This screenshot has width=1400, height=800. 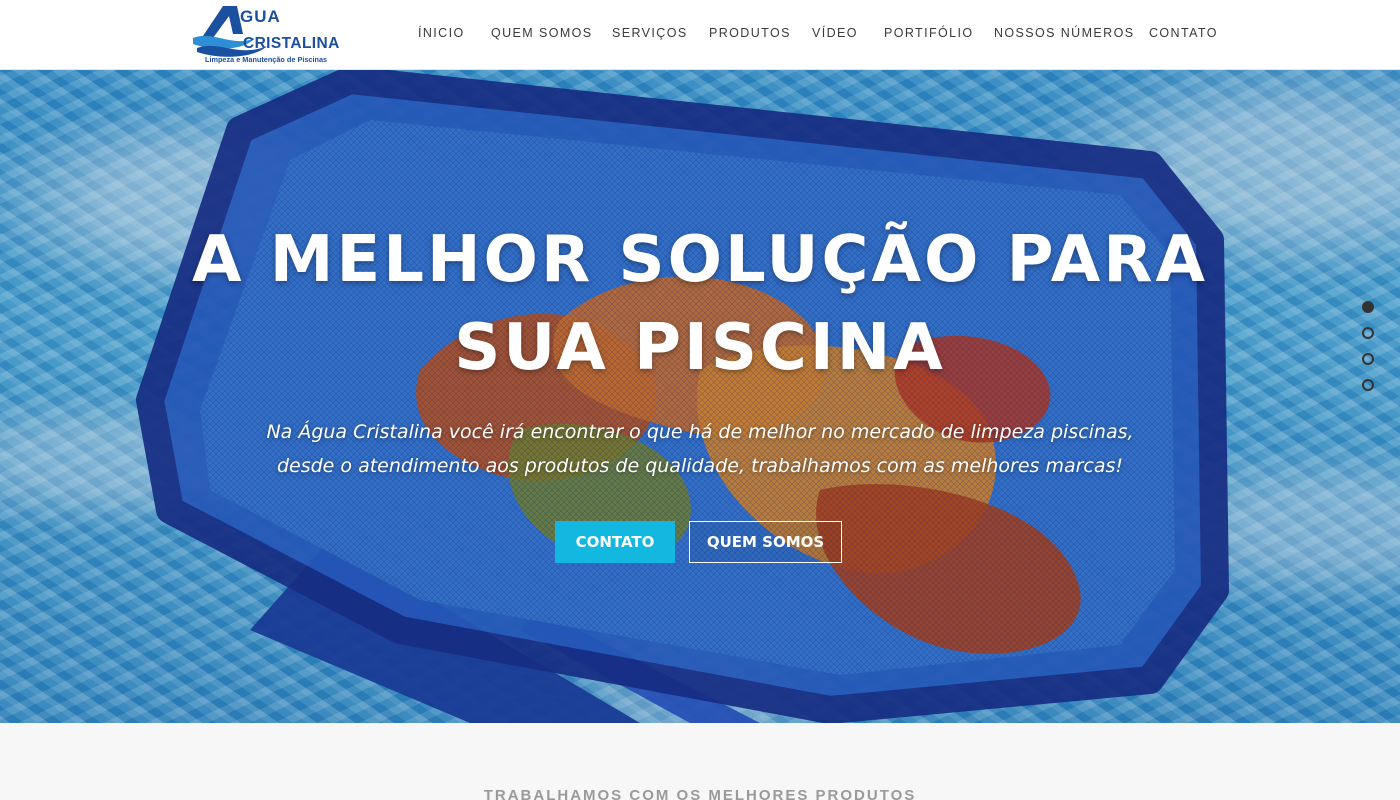 I want to click on quem-somos-button: QUEM SOMOS, so click(x=765, y=542).